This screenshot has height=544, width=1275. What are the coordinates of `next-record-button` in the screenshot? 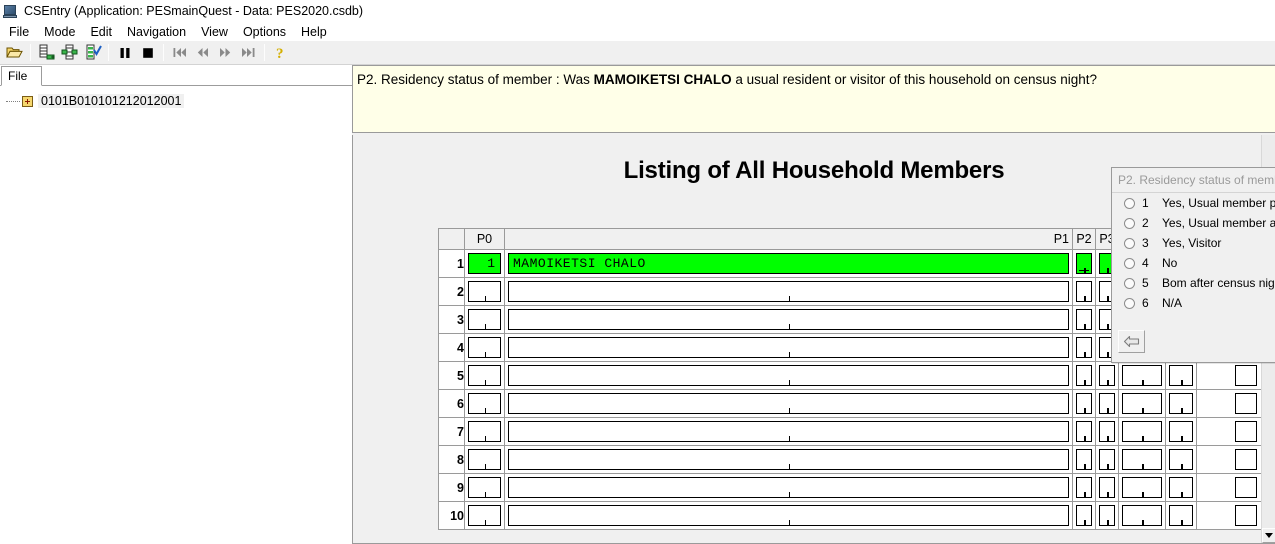 It's located at (225, 52).